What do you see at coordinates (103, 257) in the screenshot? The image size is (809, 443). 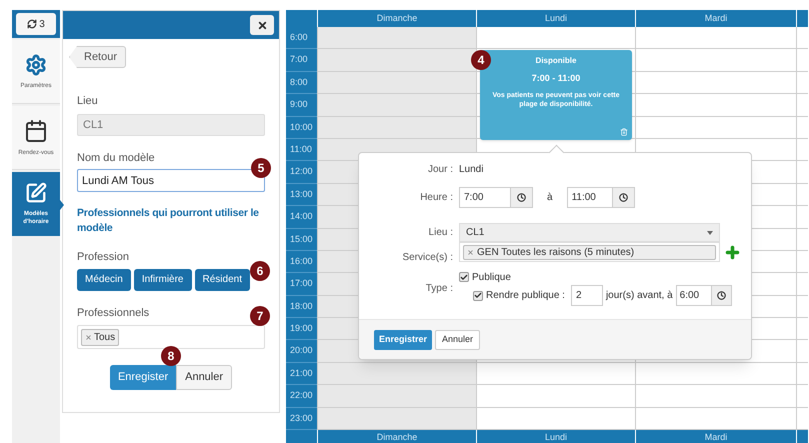 I see `profession-label: Profession` at bounding box center [103, 257].